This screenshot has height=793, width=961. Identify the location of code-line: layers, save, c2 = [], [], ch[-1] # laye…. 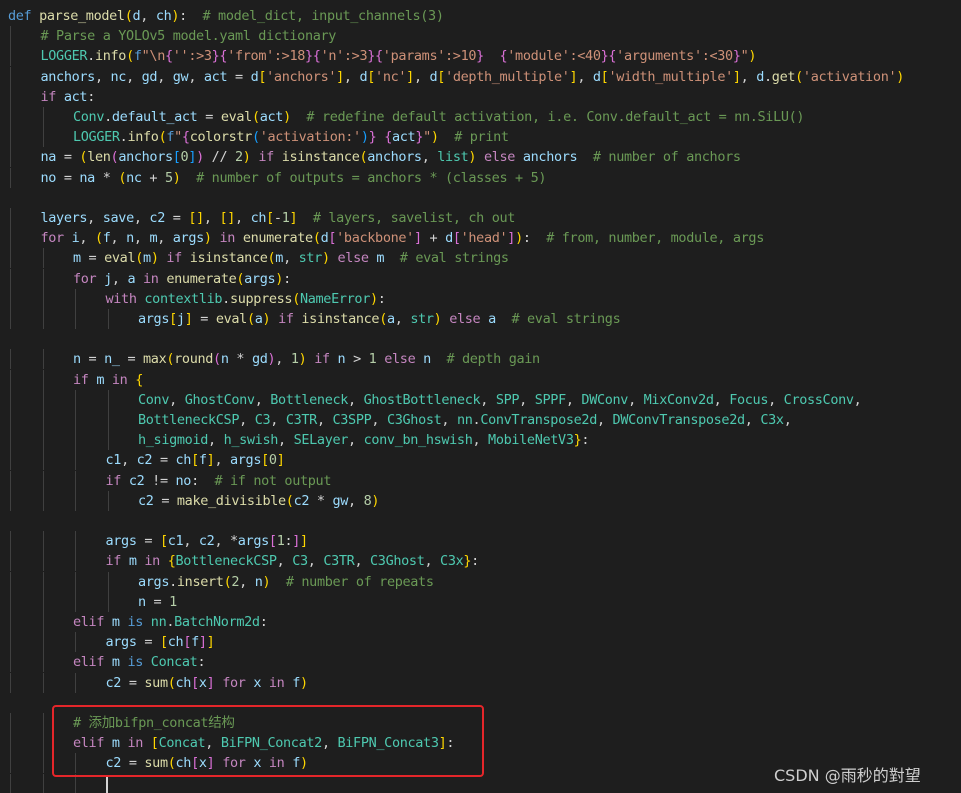
(278, 218).